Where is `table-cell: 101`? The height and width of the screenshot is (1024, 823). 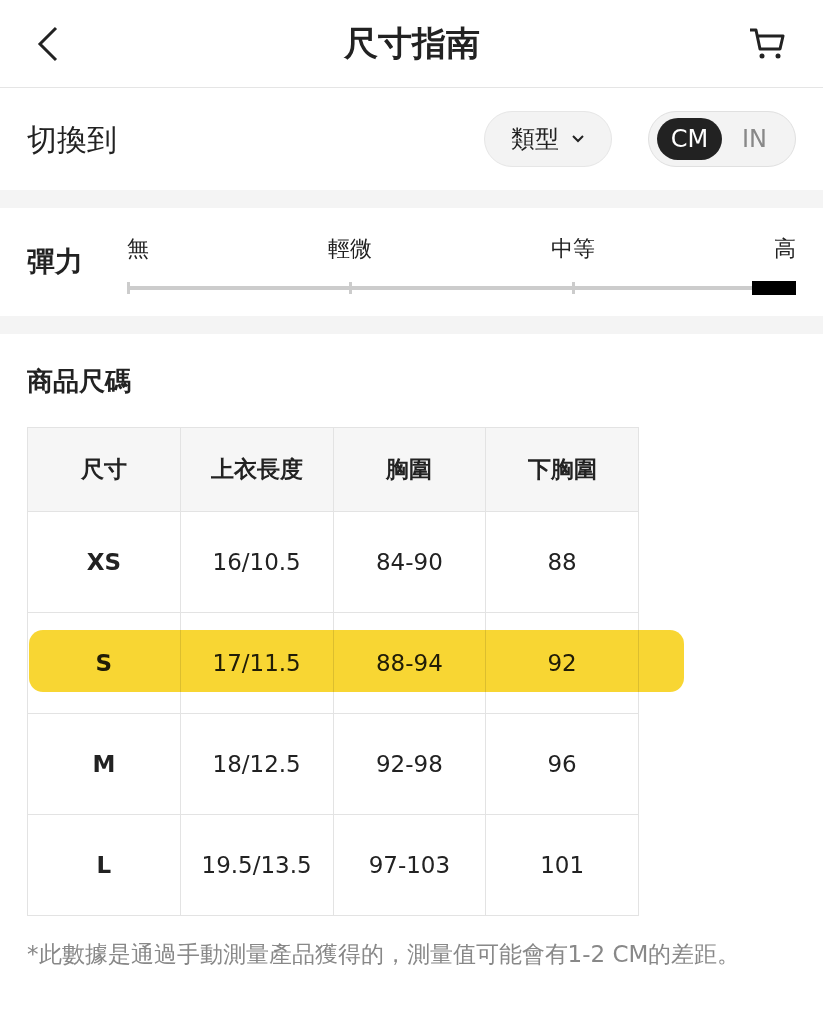
table-cell: 101 is located at coordinates (562, 865).